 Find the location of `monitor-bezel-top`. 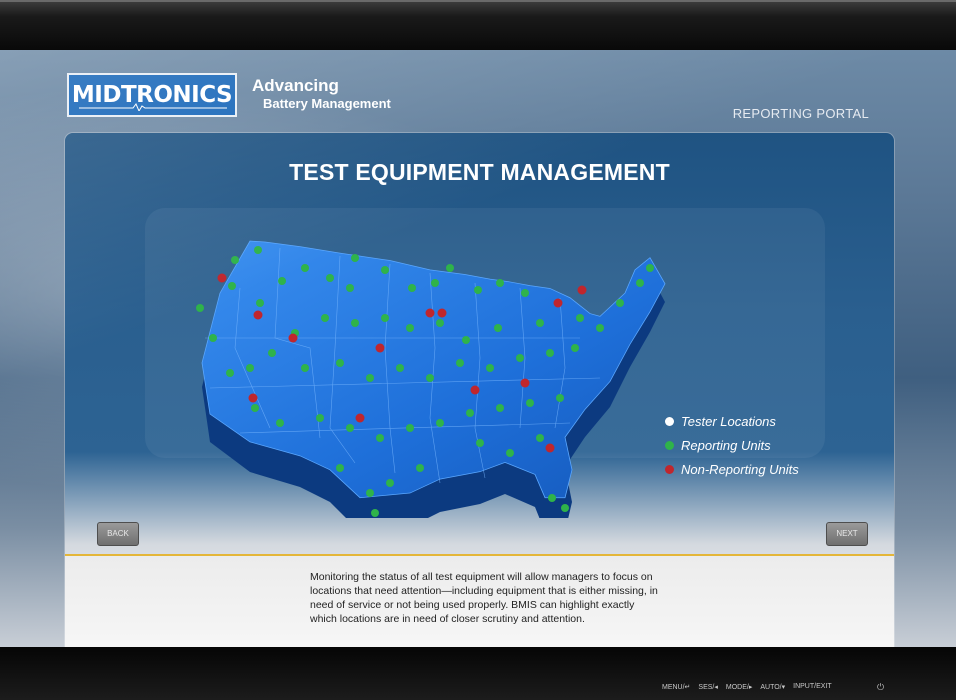

monitor-bezel-top is located at coordinates (478, 25).